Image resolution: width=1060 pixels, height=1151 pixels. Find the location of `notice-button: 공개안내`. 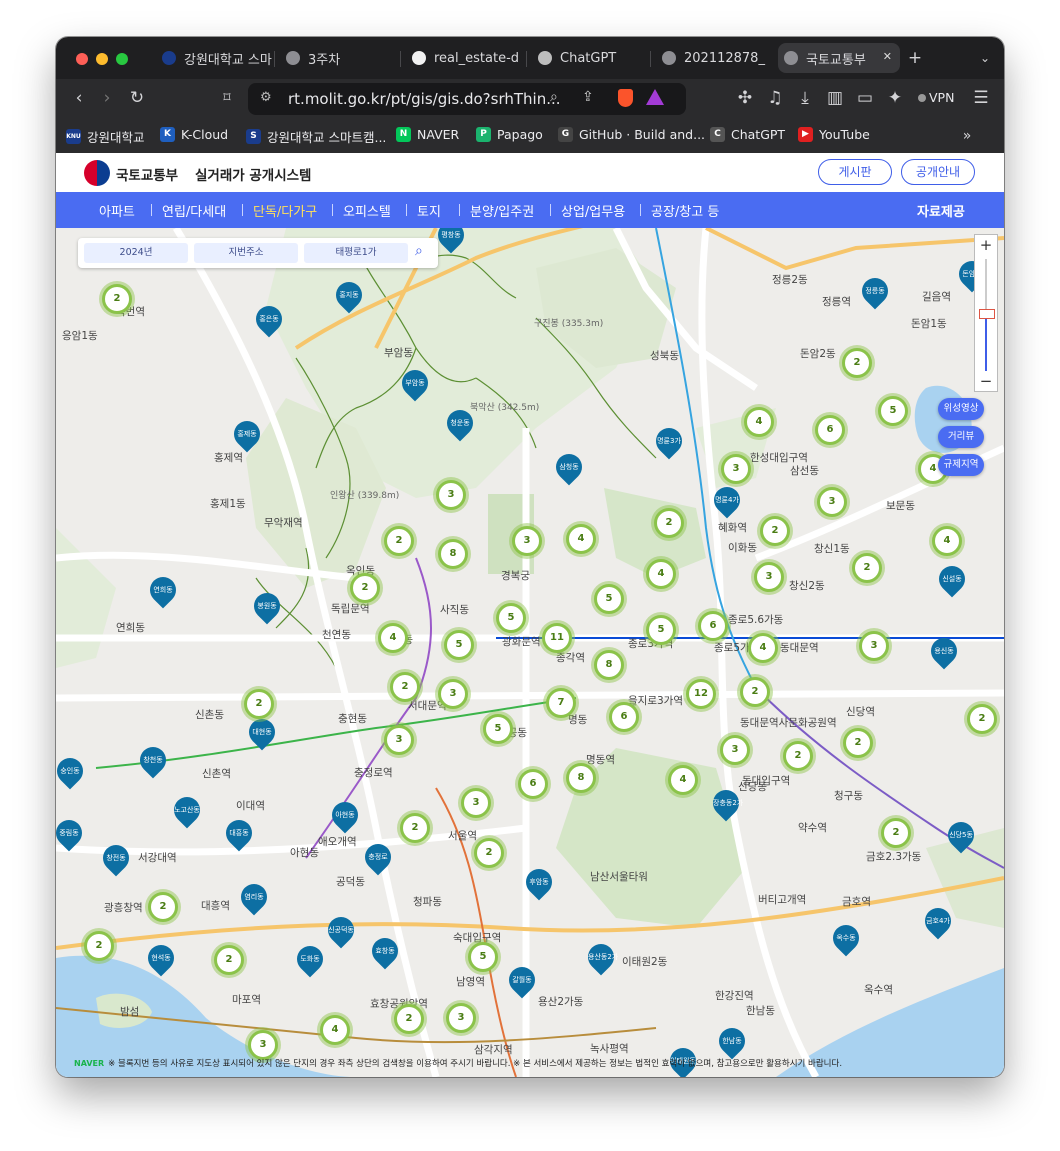

notice-button: 공개안내 is located at coordinates (938, 172).